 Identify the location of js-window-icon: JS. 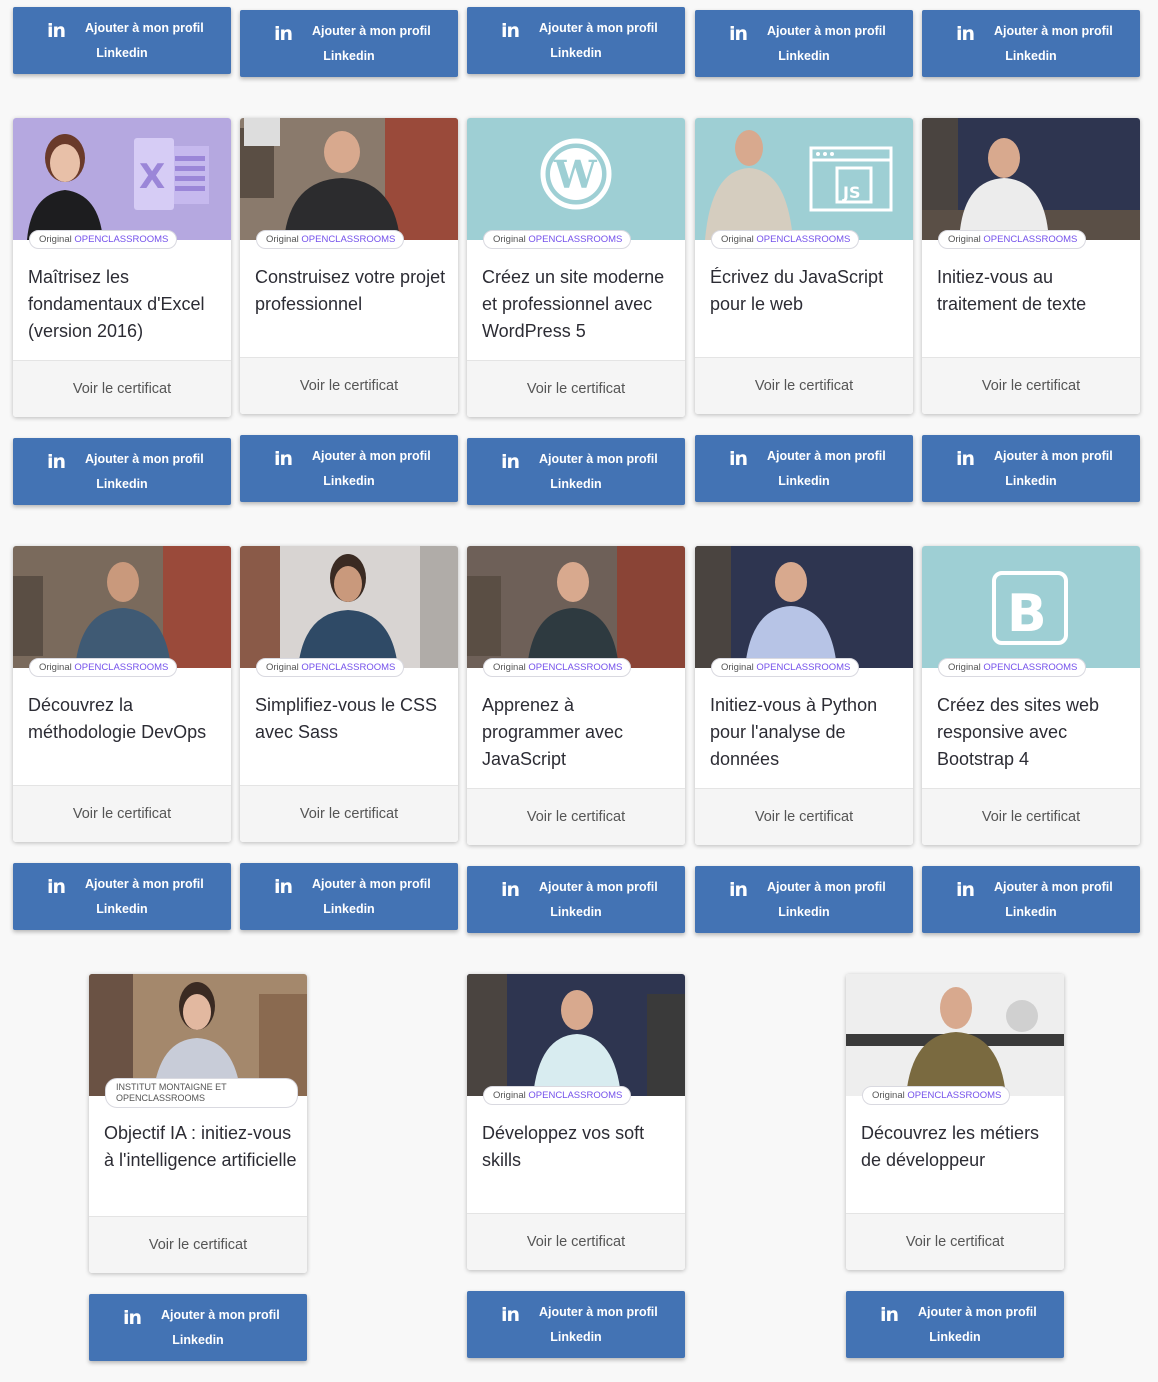
(852, 180).